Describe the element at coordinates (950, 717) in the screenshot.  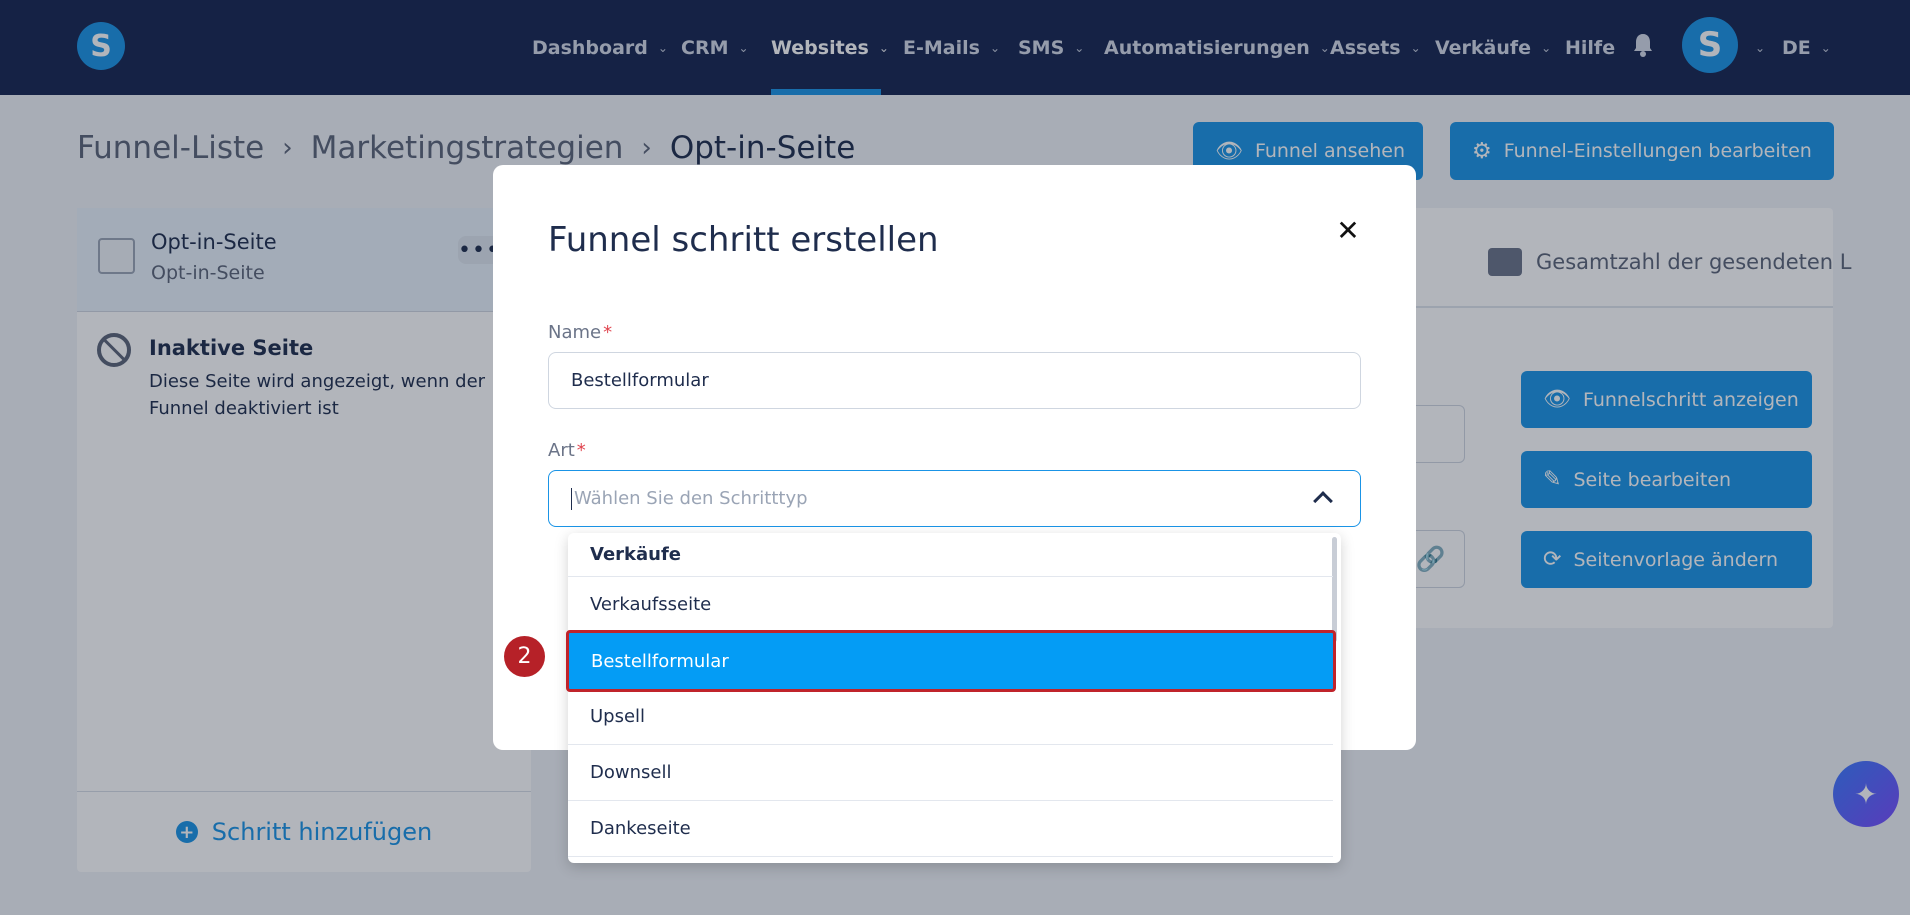
I see `dropdown-option-upsell: Upsell` at that location.